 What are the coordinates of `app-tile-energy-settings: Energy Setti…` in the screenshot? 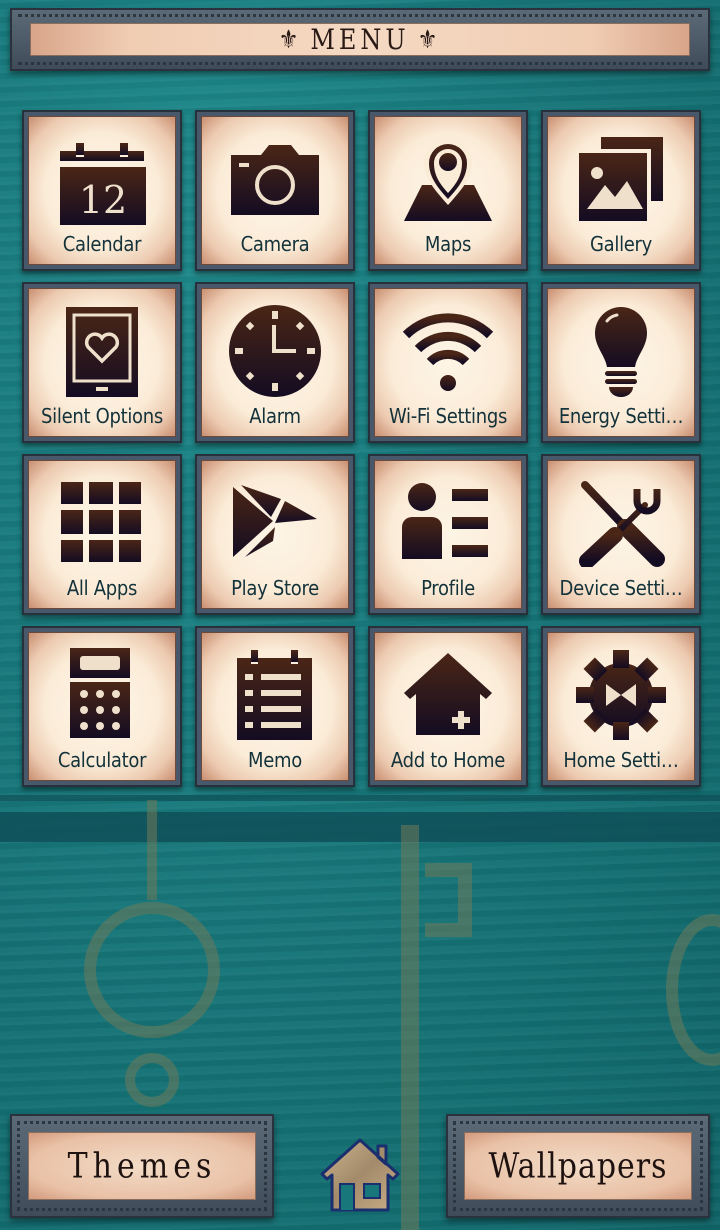 It's located at (621, 362).